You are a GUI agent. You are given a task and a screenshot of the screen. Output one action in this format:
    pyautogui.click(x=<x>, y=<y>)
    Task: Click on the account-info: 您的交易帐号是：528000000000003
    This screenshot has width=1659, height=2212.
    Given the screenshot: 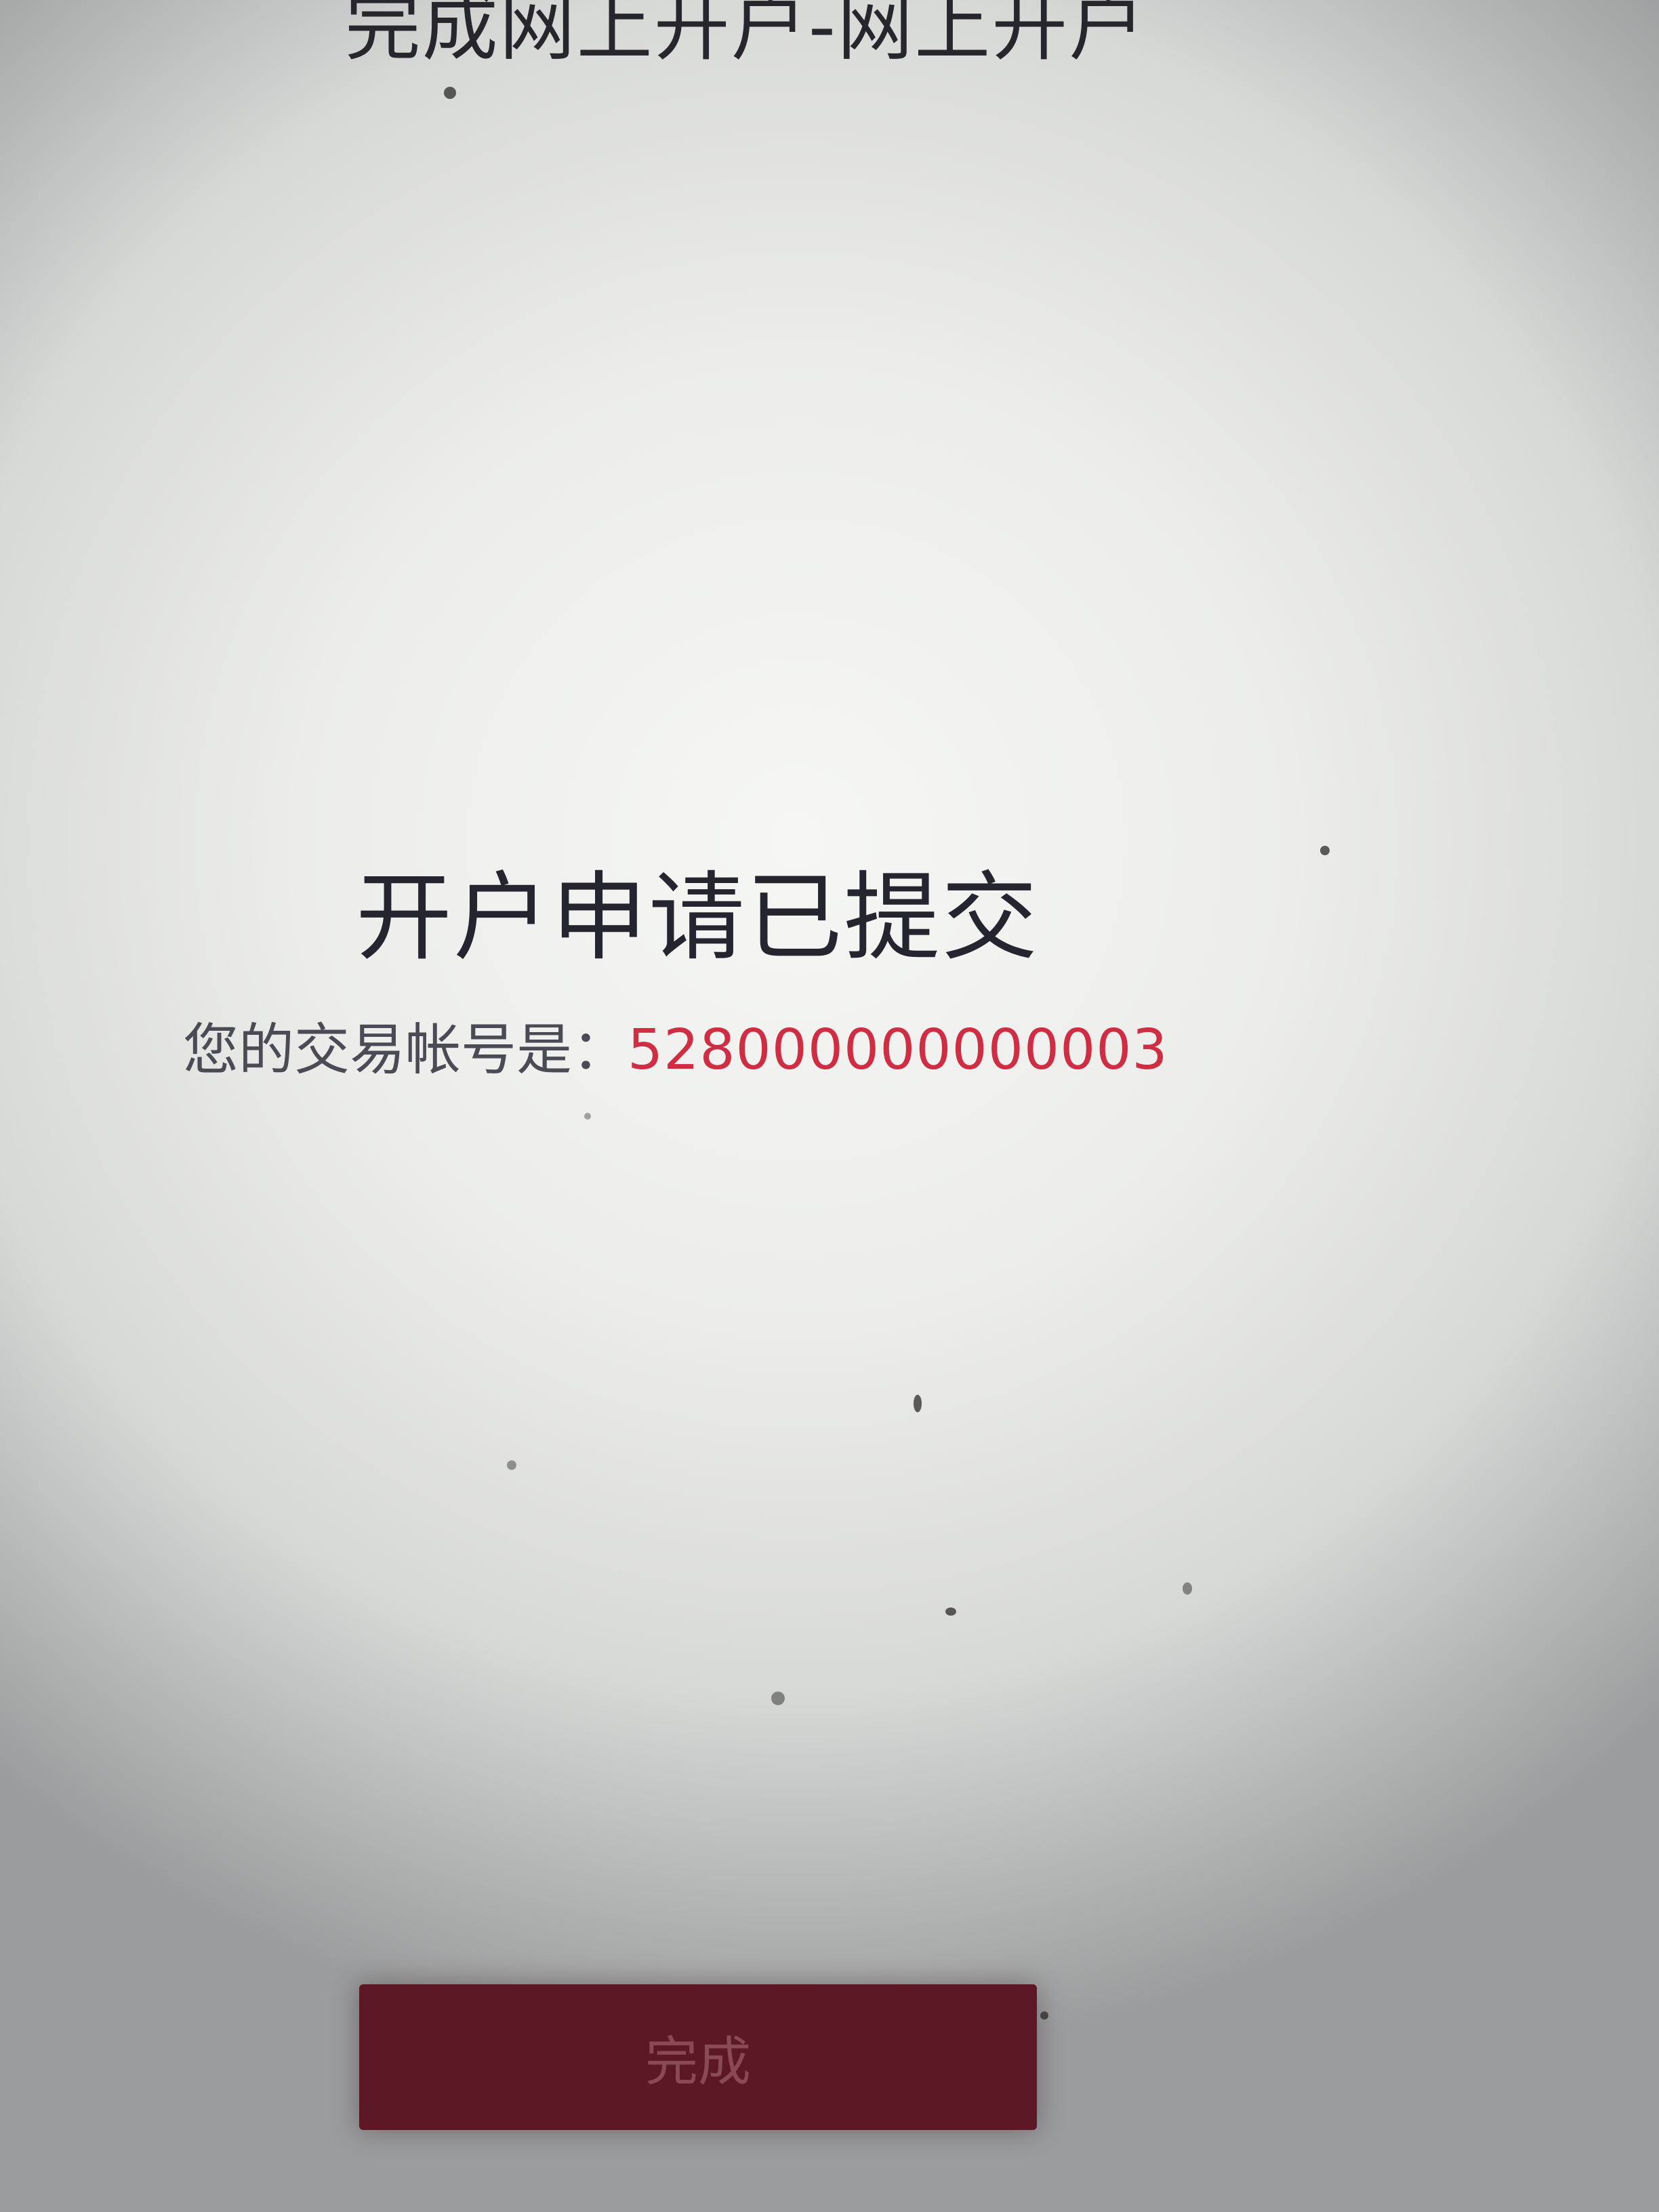 What is the action you would take?
    pyautogui.click(x=675, y=1050)
    